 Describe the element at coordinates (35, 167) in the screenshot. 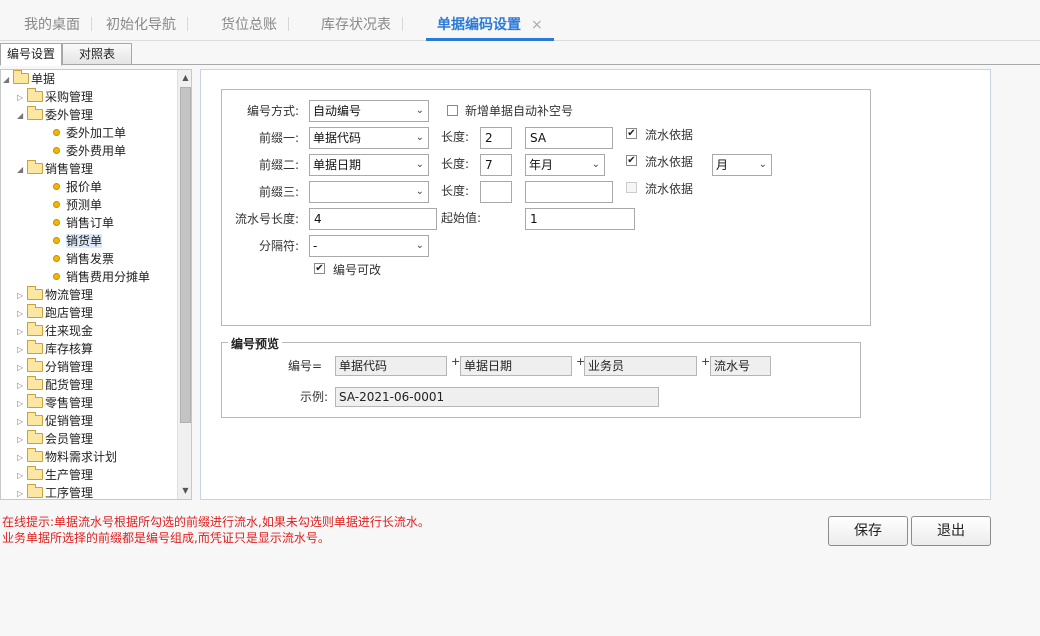

I see `folder-open-icon` at that location.